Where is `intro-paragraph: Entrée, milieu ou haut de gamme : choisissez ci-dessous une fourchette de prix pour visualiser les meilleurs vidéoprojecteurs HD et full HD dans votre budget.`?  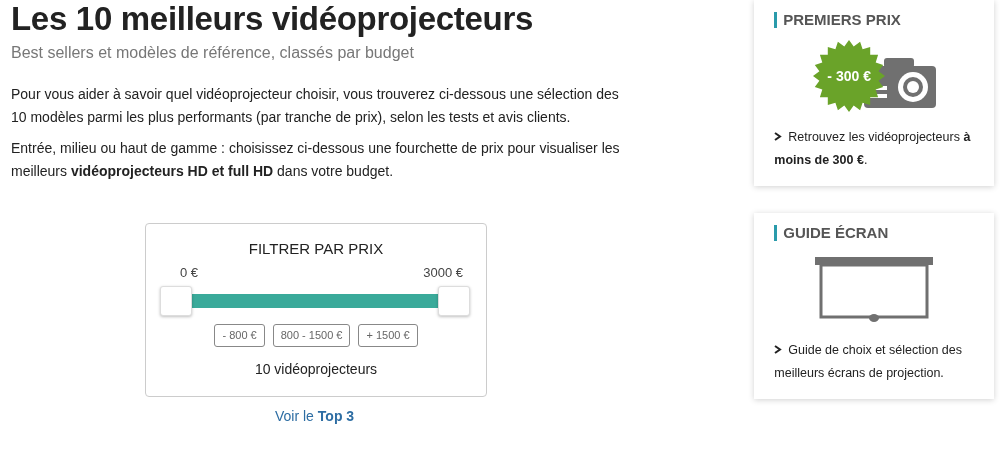
intro-paragraph: Entrée, milieu ou haut de gamme : choisissez ci-dessous une fourchette de prix pour visualiser les meilleurs vidéoprojecteurs HD et full HD dans votre budget. is located at coordinates (316, 160).